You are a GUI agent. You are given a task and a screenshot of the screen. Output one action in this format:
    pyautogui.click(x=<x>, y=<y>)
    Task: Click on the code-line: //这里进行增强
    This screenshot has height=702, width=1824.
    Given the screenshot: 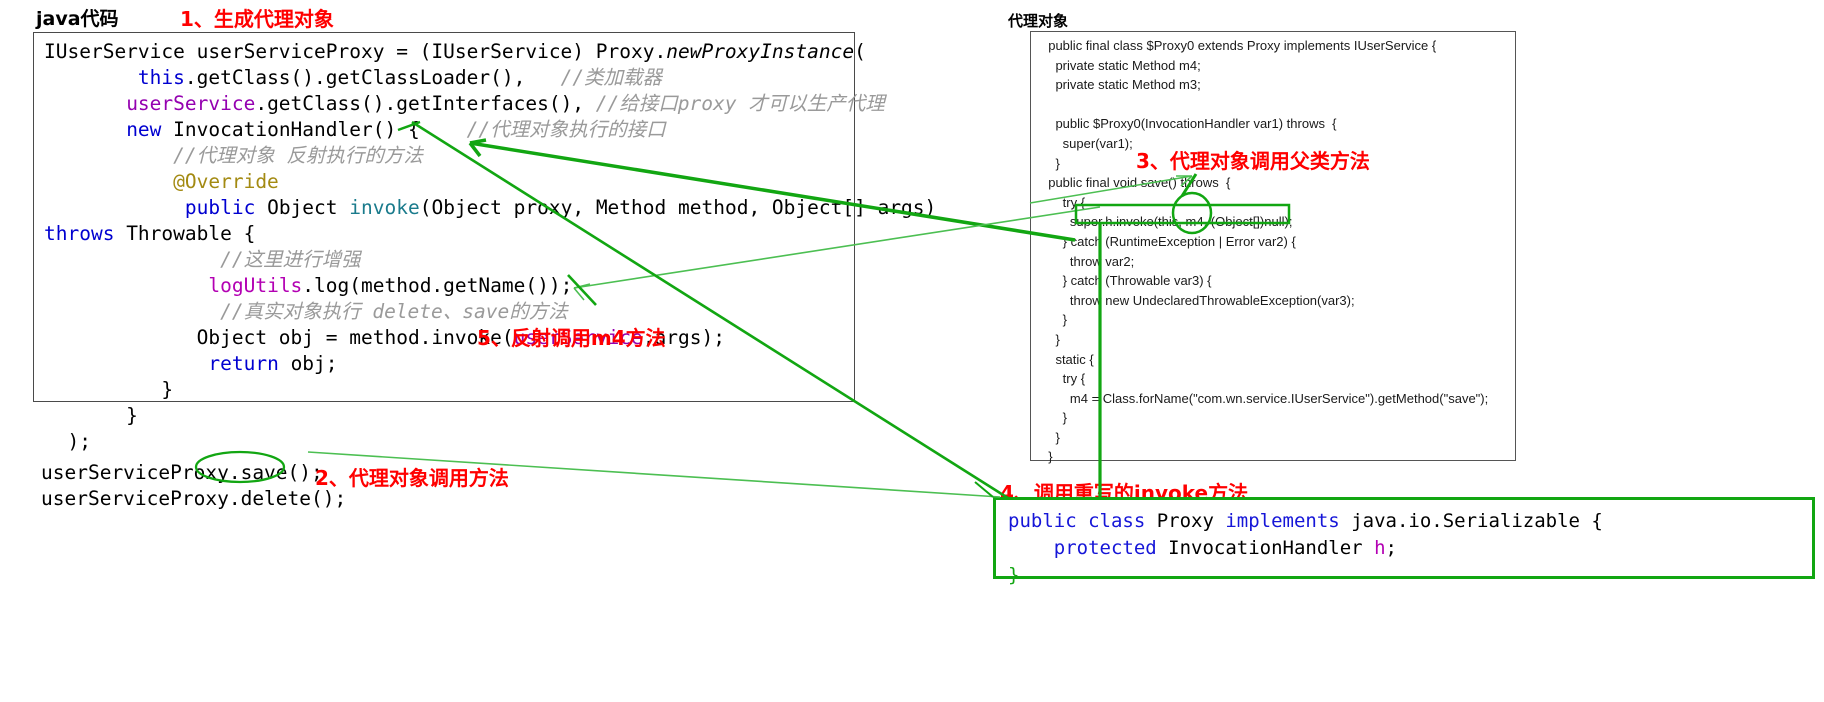 What is the action you would take?
    pyautogui.click(x=490, y=260)
    